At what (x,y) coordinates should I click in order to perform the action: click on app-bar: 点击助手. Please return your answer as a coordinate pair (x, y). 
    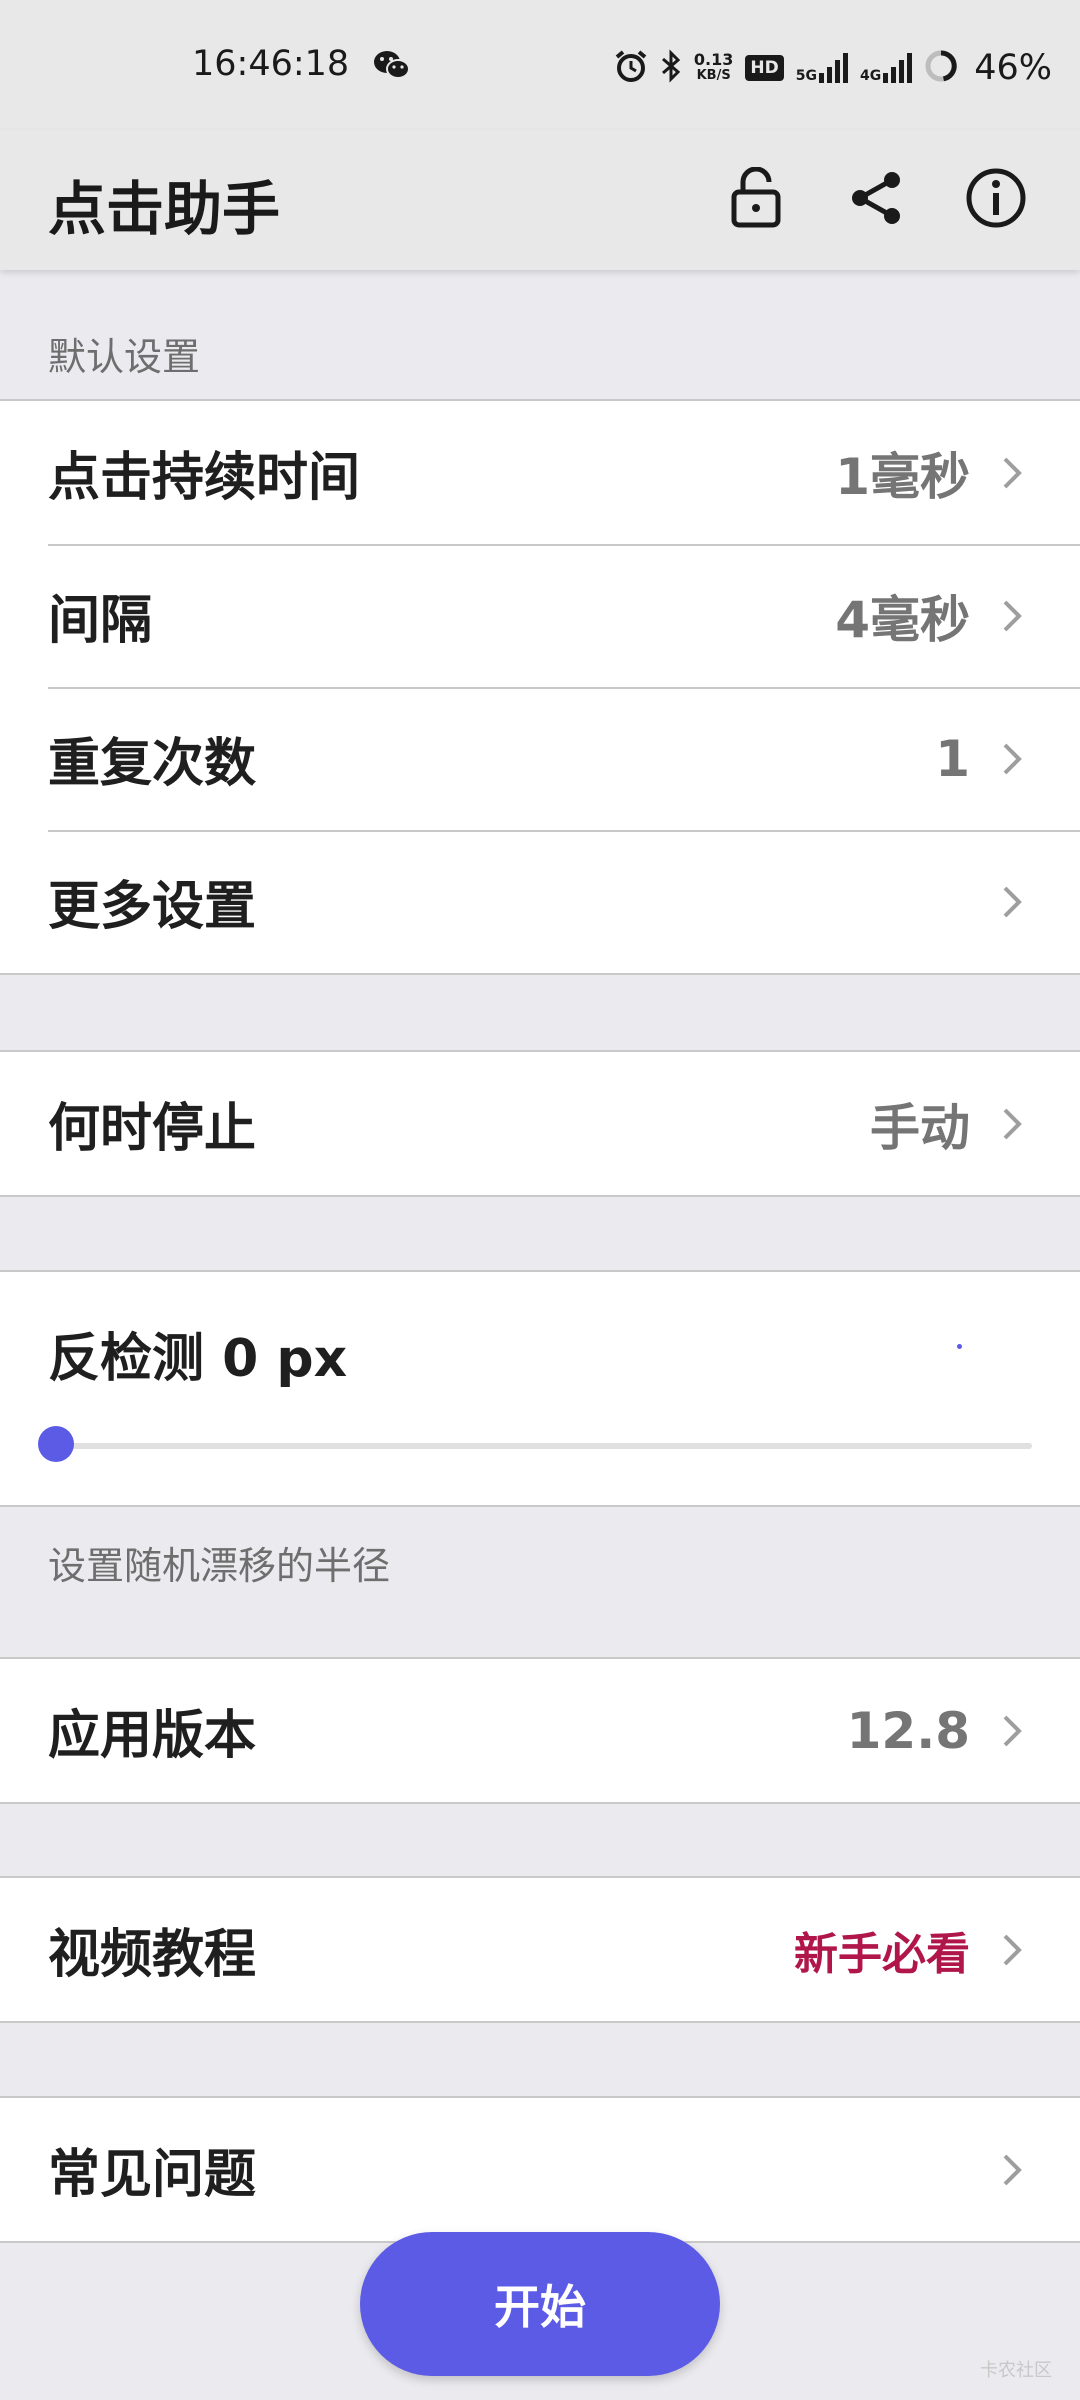
    Looking at the image, I should click on (540, 200).